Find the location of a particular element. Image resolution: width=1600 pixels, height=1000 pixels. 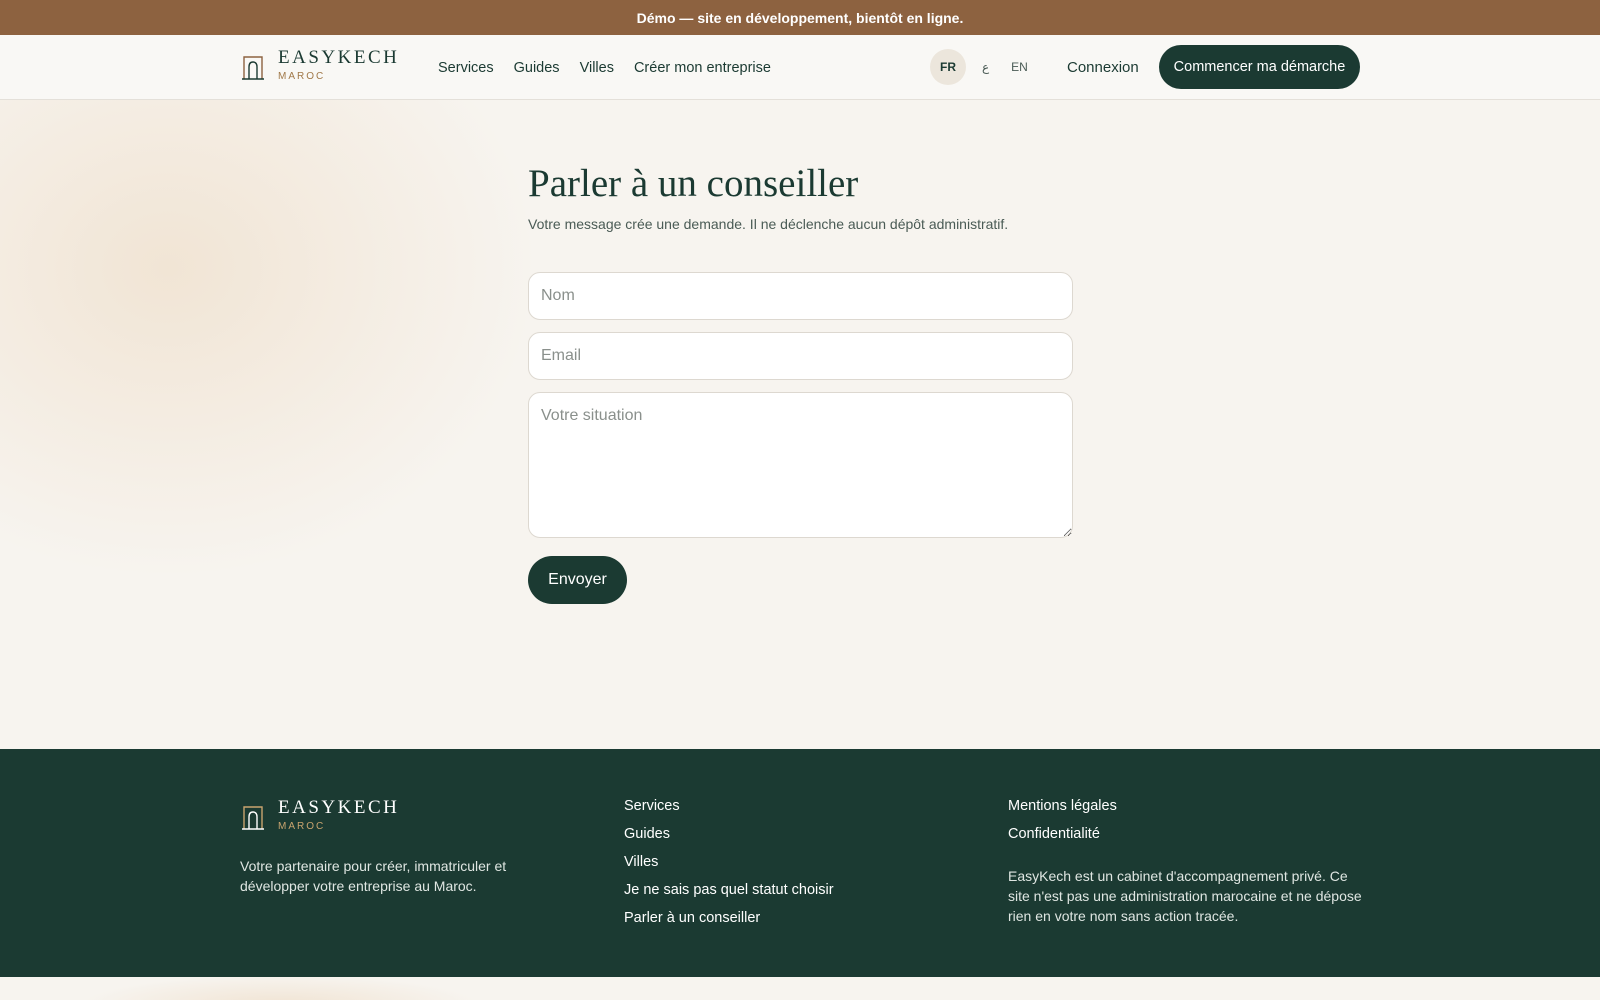

brand-logo: EASYKECH MAROC is located at coordinates (319, 64).